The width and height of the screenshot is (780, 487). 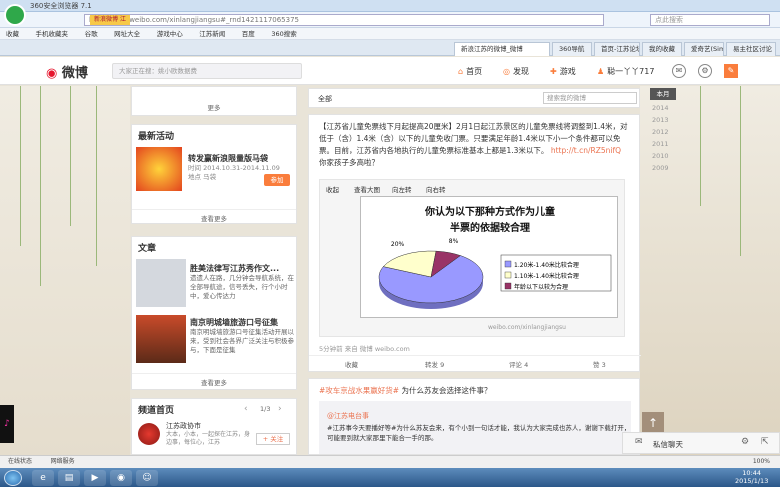 I want to click on comment-button: 评论 4, so click(x=518, y=364).